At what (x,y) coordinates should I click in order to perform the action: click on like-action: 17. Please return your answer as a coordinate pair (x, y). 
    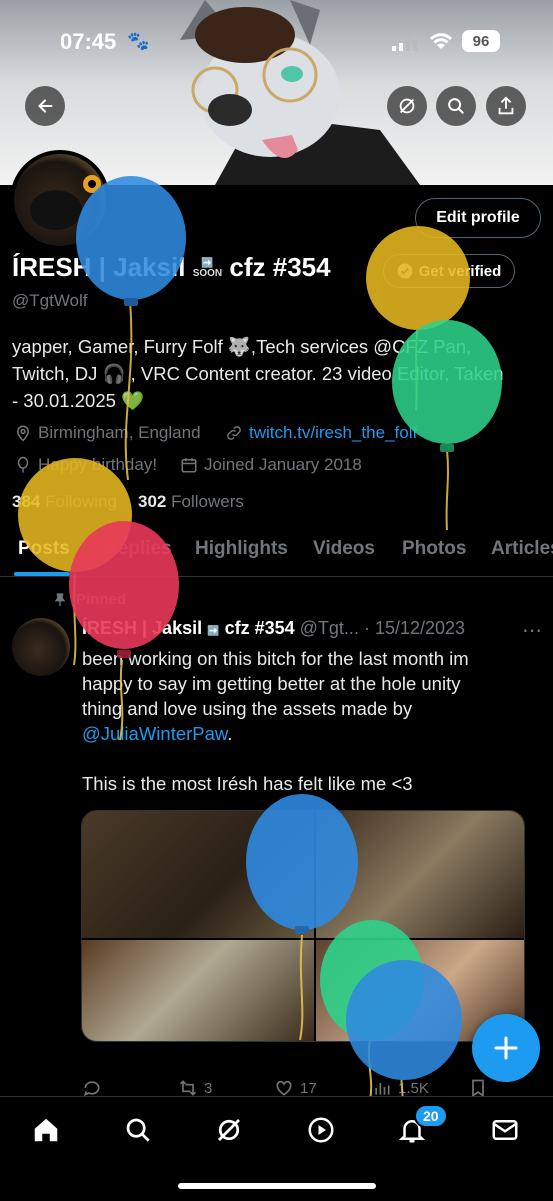
    Looking at the image, I should click on (295, 1088).